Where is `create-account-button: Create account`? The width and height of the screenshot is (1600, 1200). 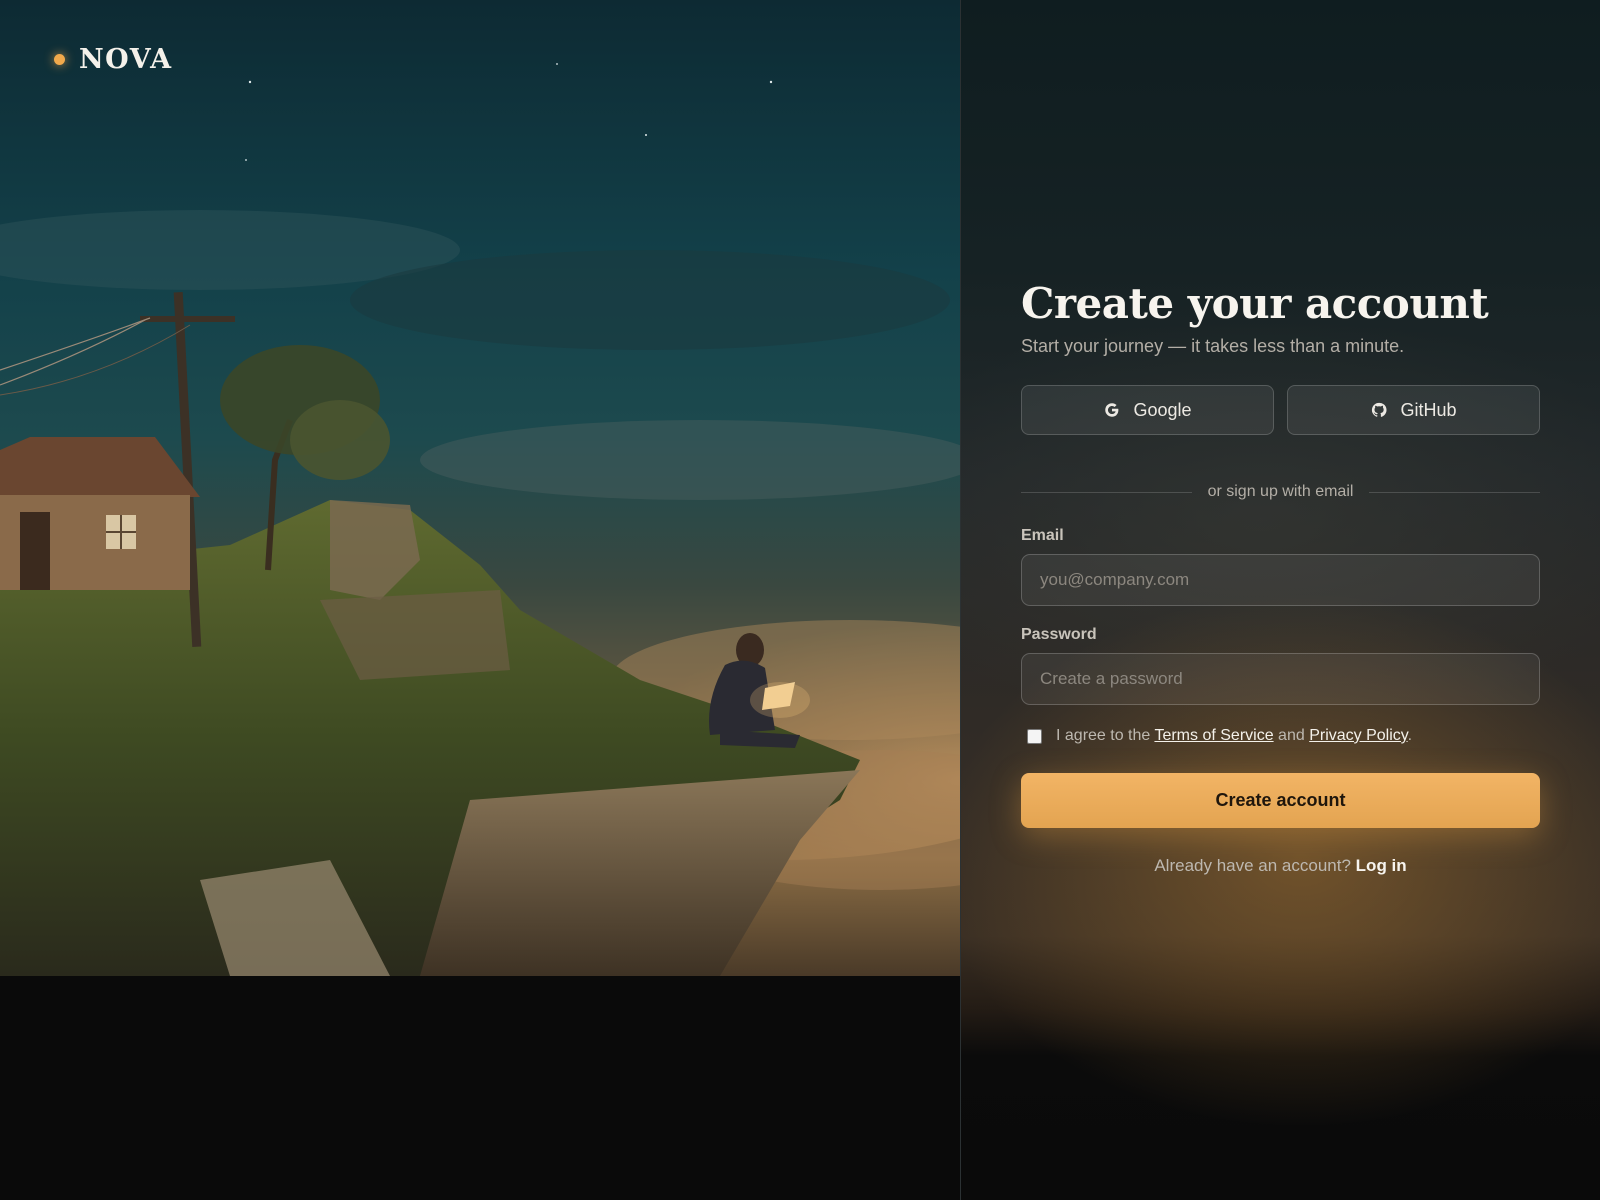
create-account-button: Create account is located at coordinates (1280, 800).